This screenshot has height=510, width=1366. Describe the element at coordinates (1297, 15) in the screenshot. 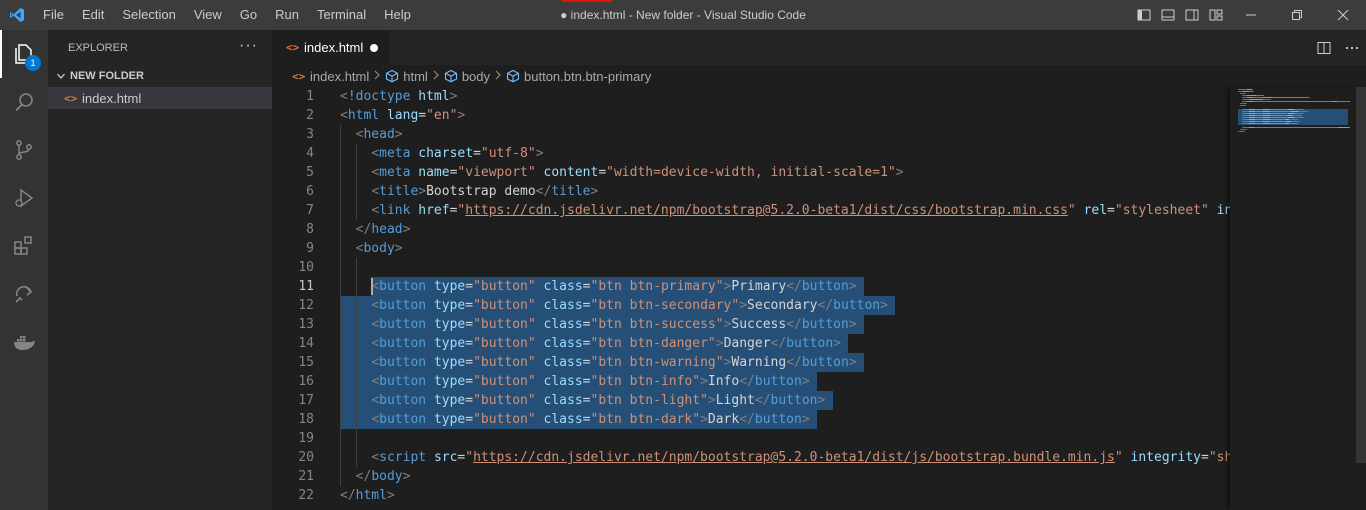

I see `restore-icon` at that location.